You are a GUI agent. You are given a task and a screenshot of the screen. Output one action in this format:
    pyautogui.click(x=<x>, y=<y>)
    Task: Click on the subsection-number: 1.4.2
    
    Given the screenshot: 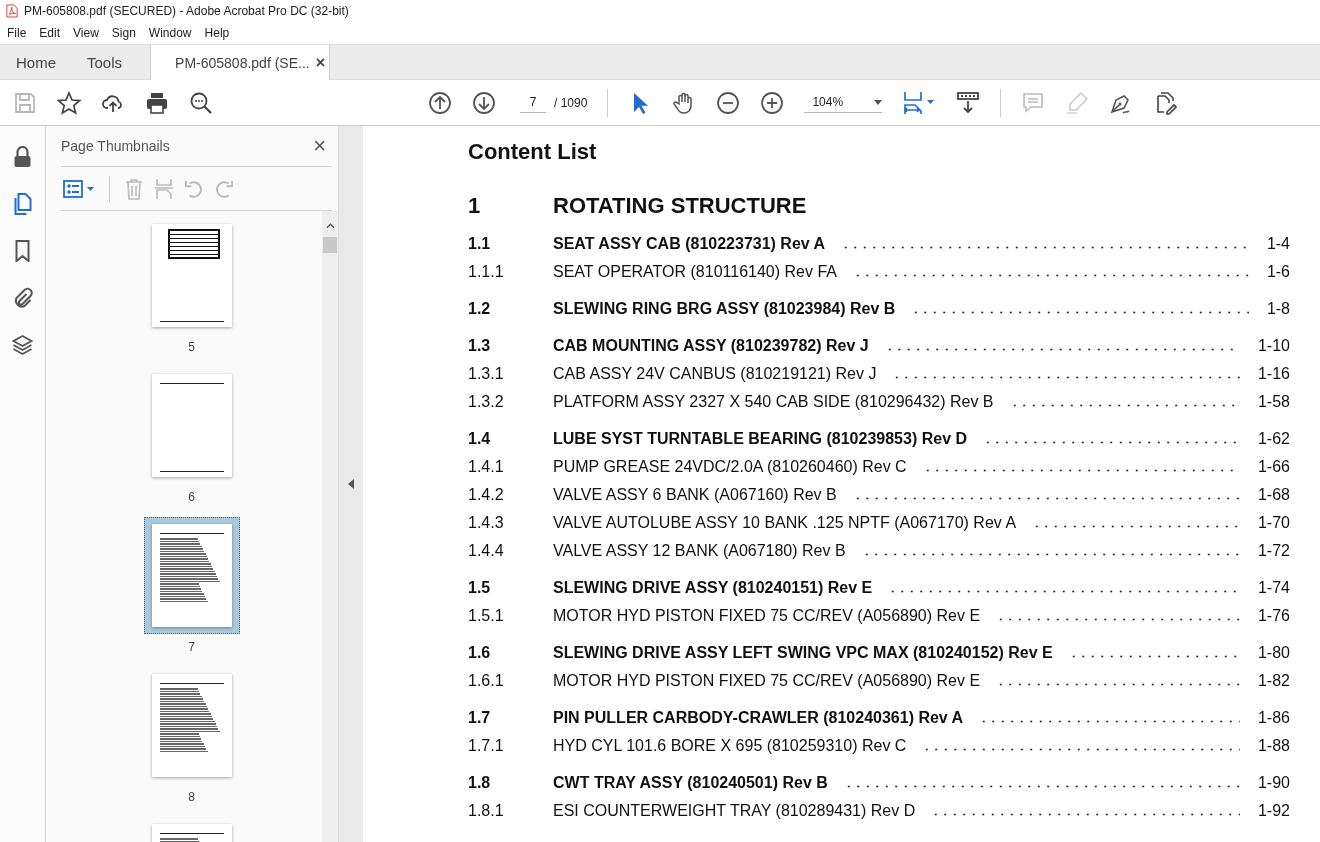 What is the action you would take?
    pyautogui.click(x=486, y=495)
    